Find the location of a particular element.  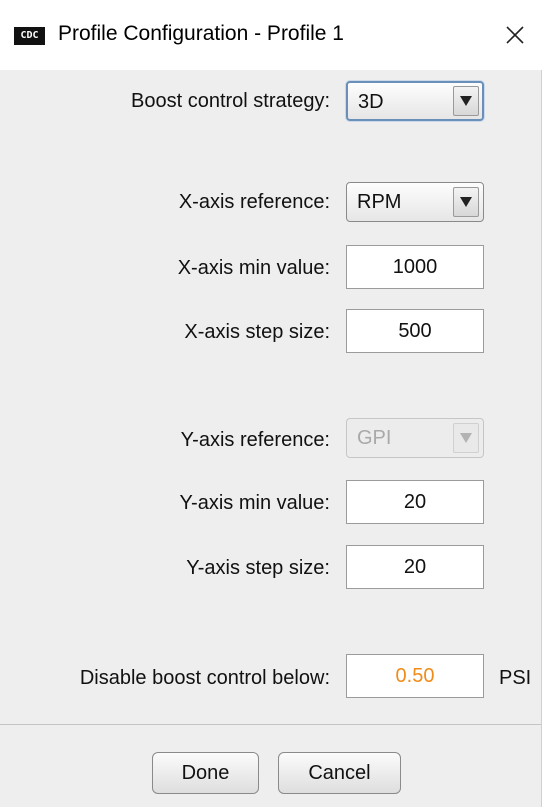

button-bar-separator is located at coordinates (270, 724).